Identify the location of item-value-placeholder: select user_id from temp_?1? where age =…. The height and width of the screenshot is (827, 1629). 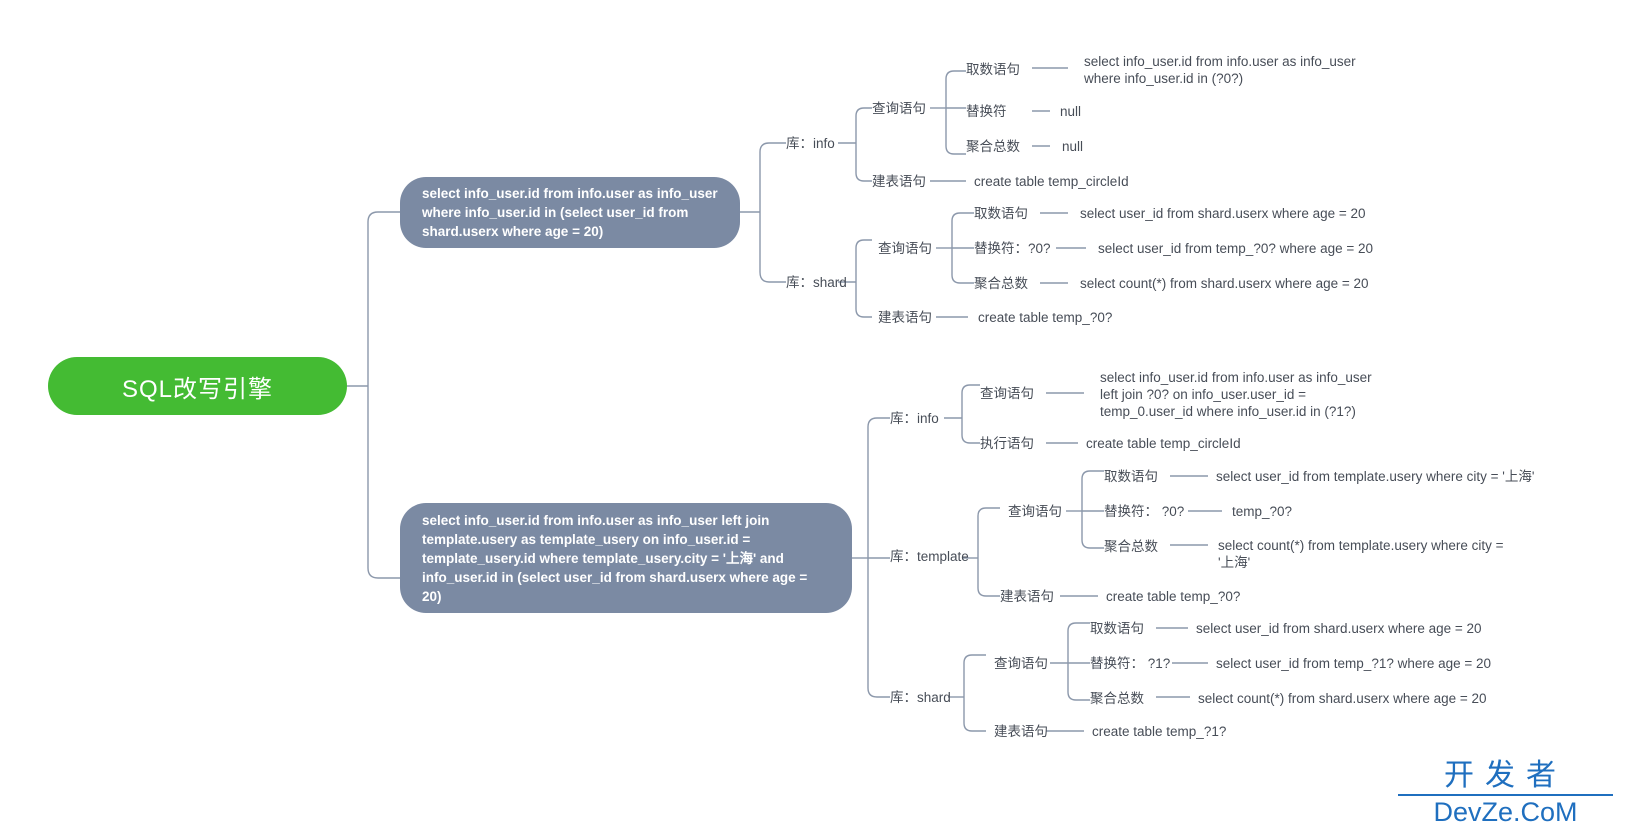
(1354, 663).